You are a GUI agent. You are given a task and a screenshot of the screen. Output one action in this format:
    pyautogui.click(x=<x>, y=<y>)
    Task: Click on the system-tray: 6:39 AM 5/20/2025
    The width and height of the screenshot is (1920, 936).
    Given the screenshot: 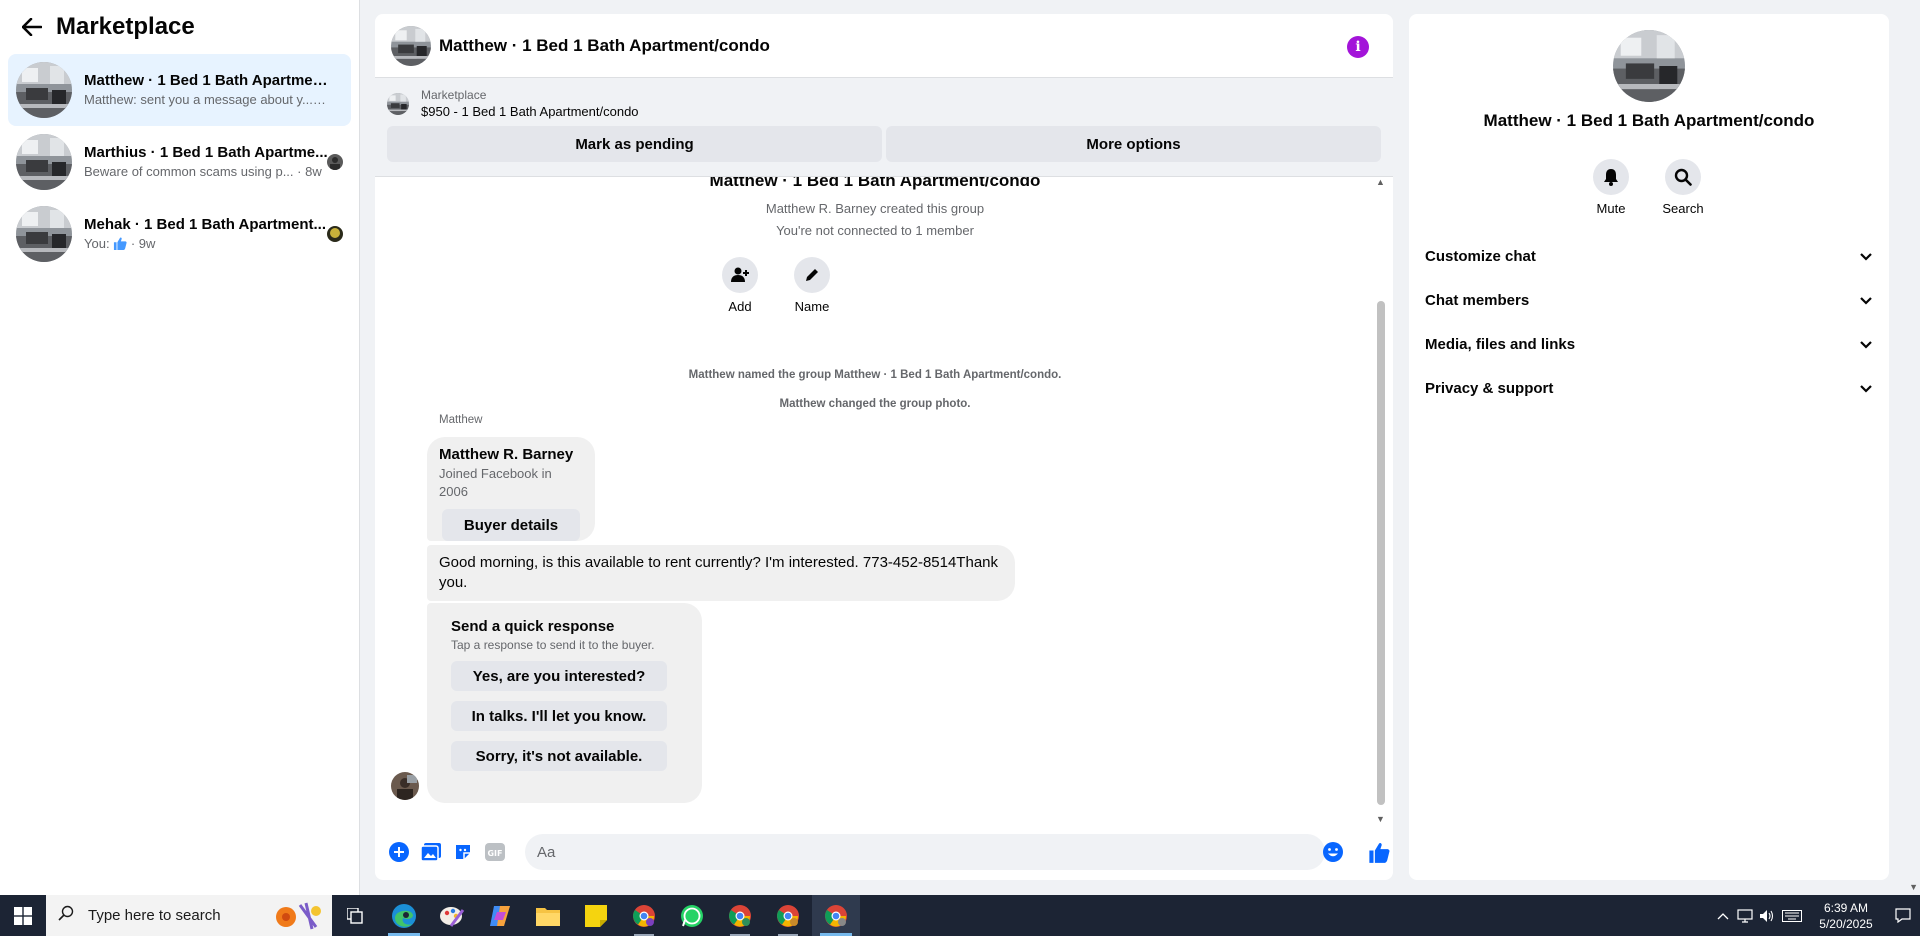 What is the action you would take?
    pyautogui.click(x=1816, y=915)
    